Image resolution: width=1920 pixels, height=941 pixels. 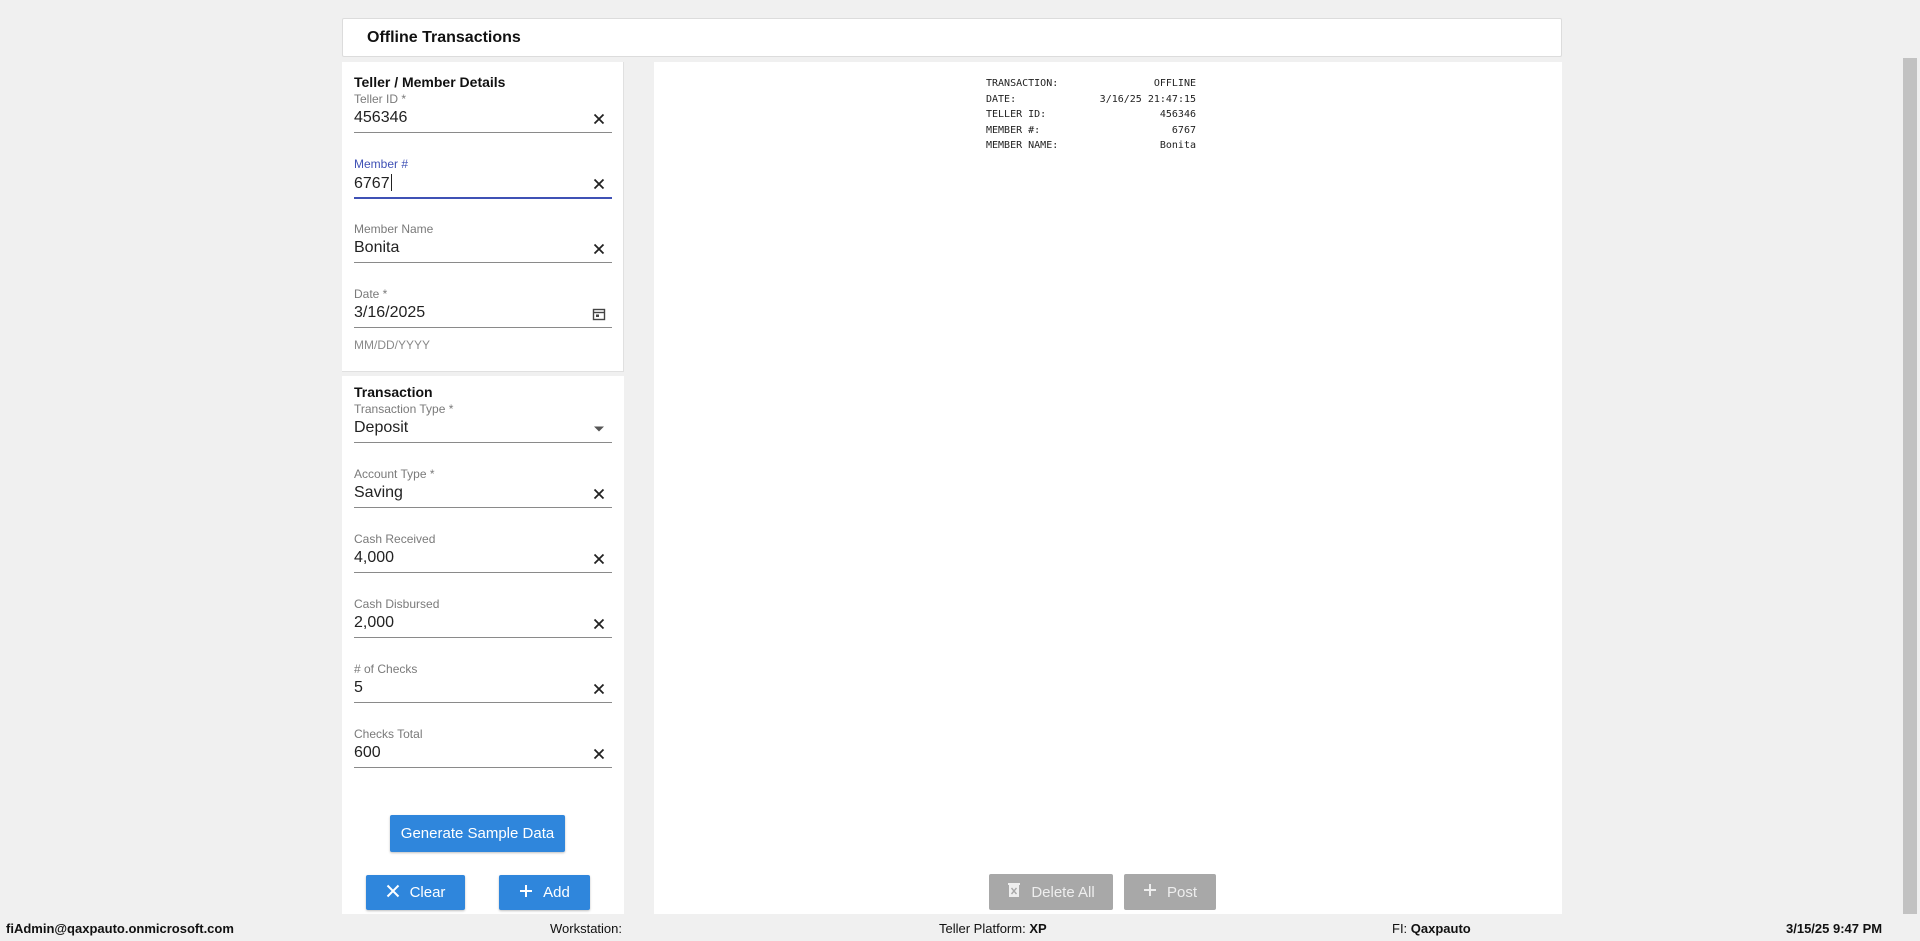 What do you see at coordinates (1016, 114) in the screenshot?
I see `receipt-row-key: TELLER ID:` at bounding box center [1016, 114].